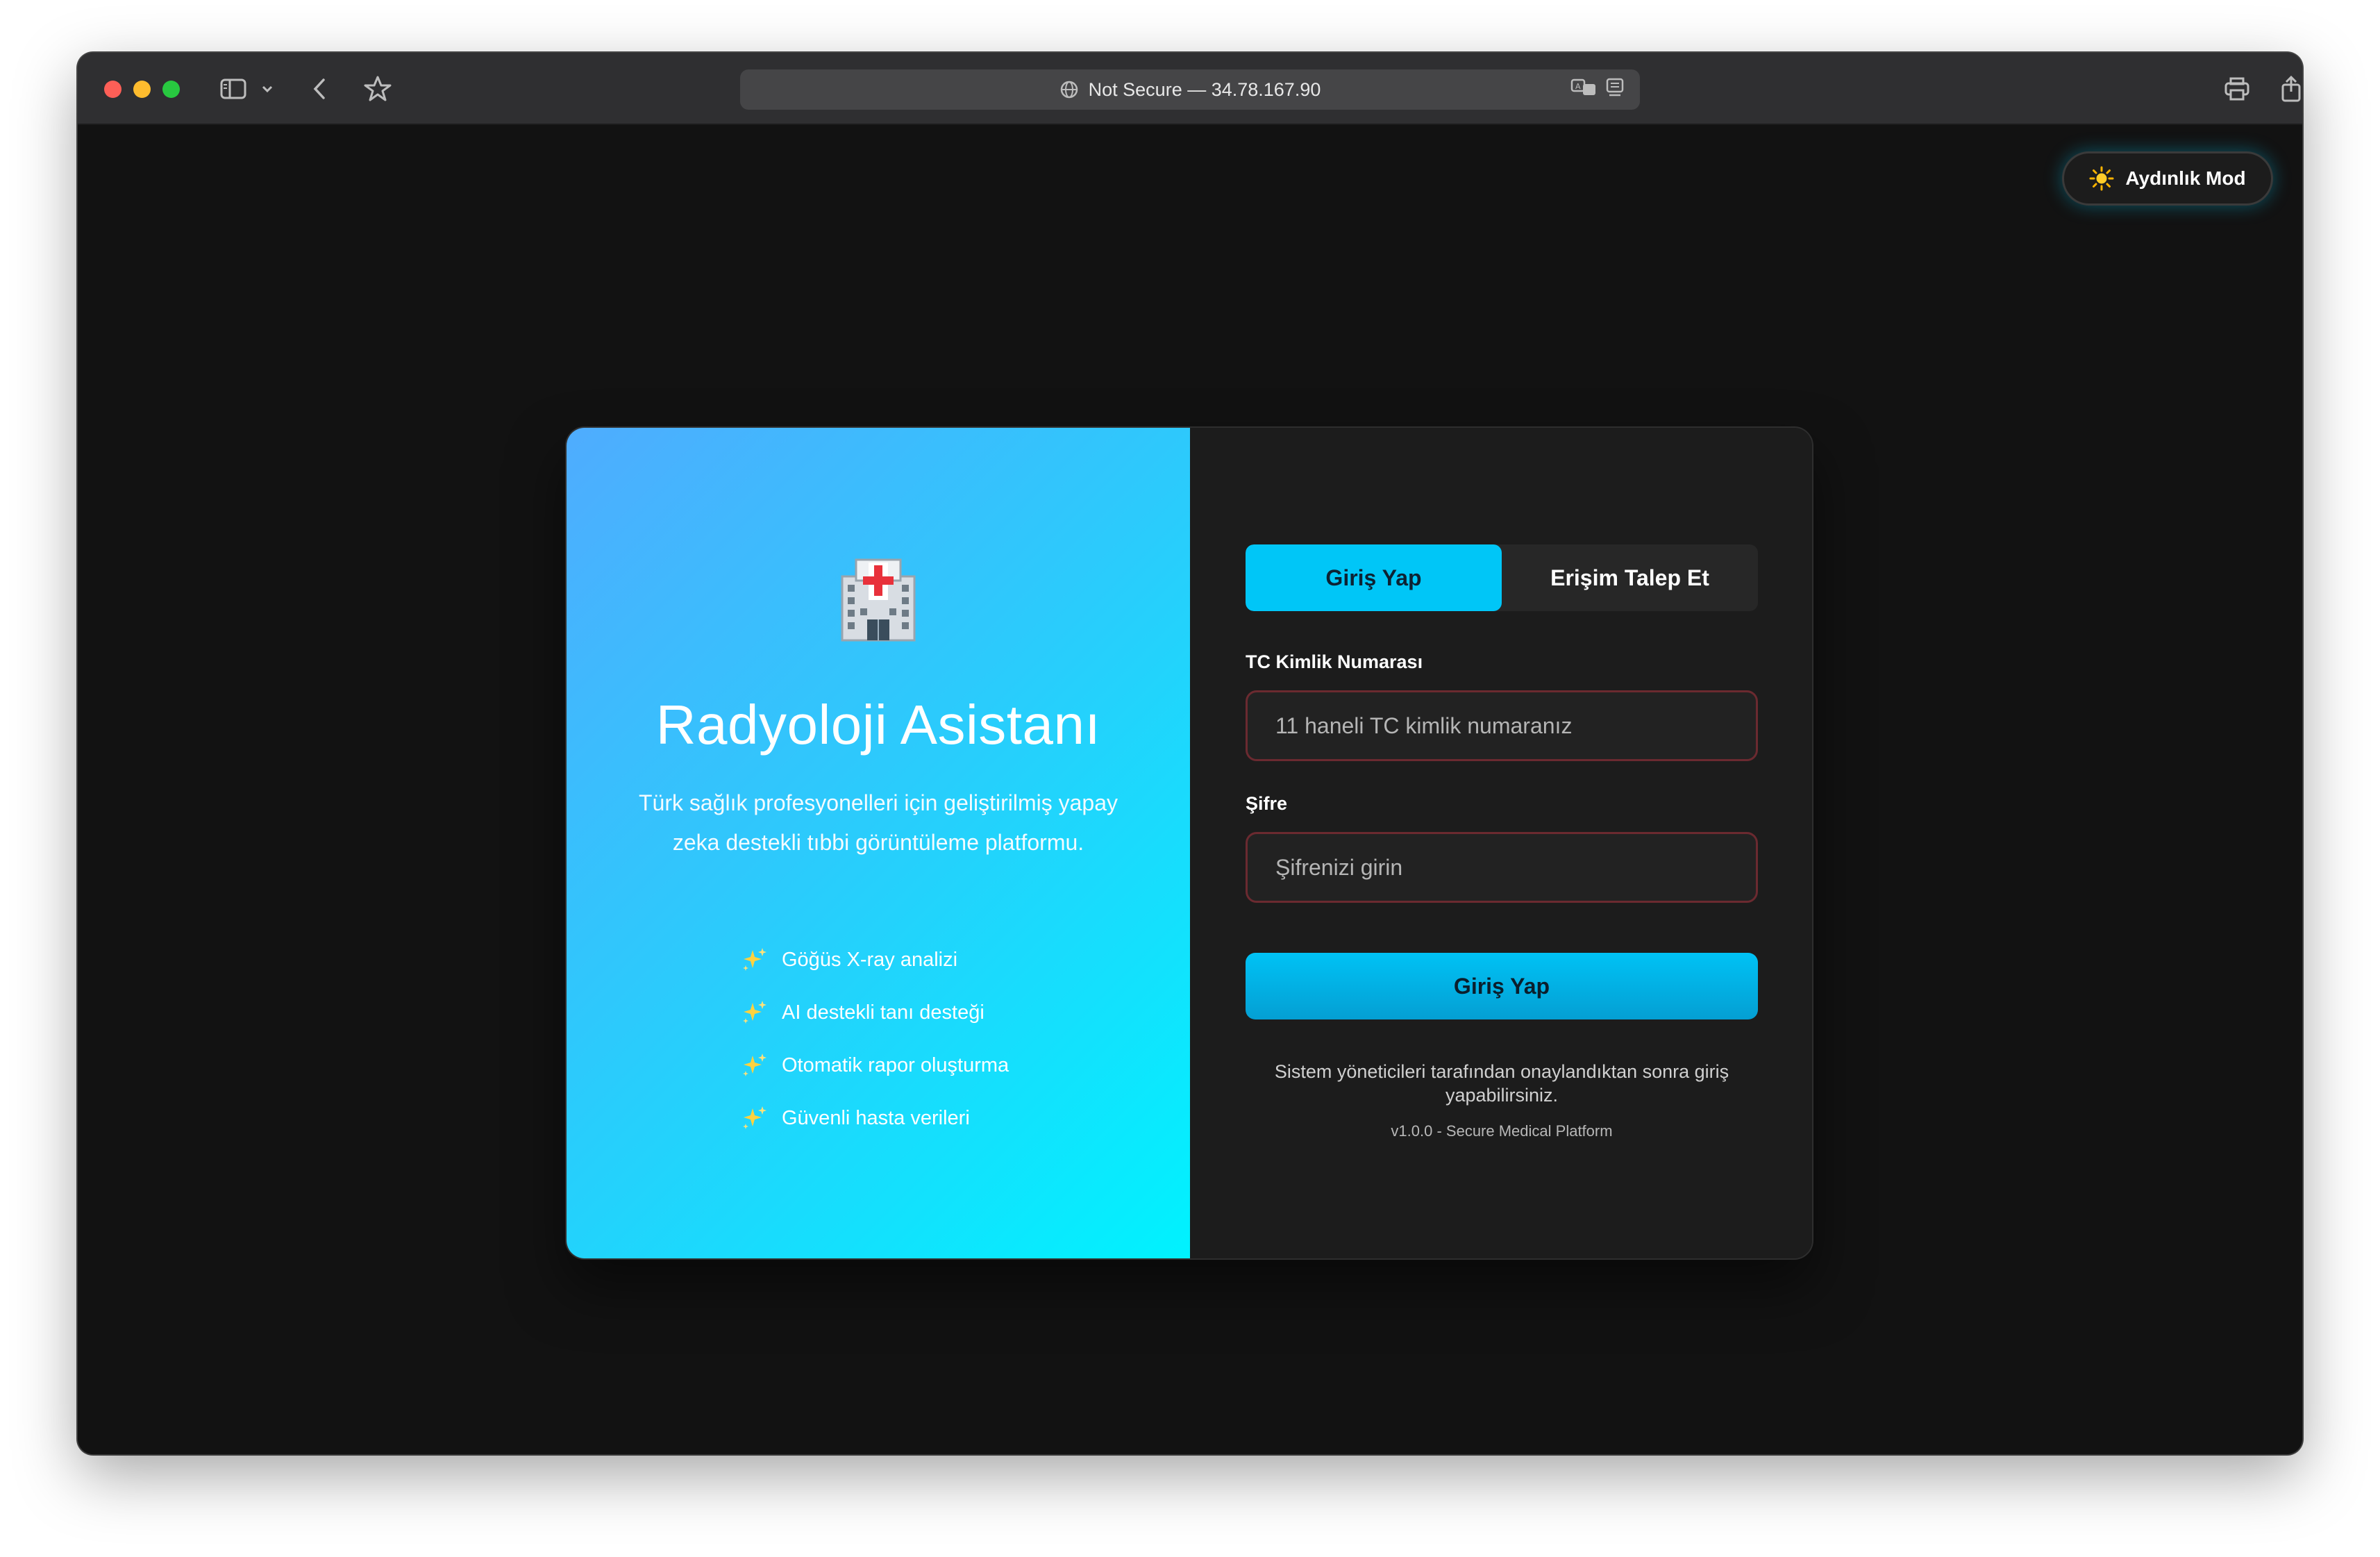 The image size is (2380, 1557). I want to click on auth-tabs: Giriş Yap Erişim Talep Et, so click(1502, 577).